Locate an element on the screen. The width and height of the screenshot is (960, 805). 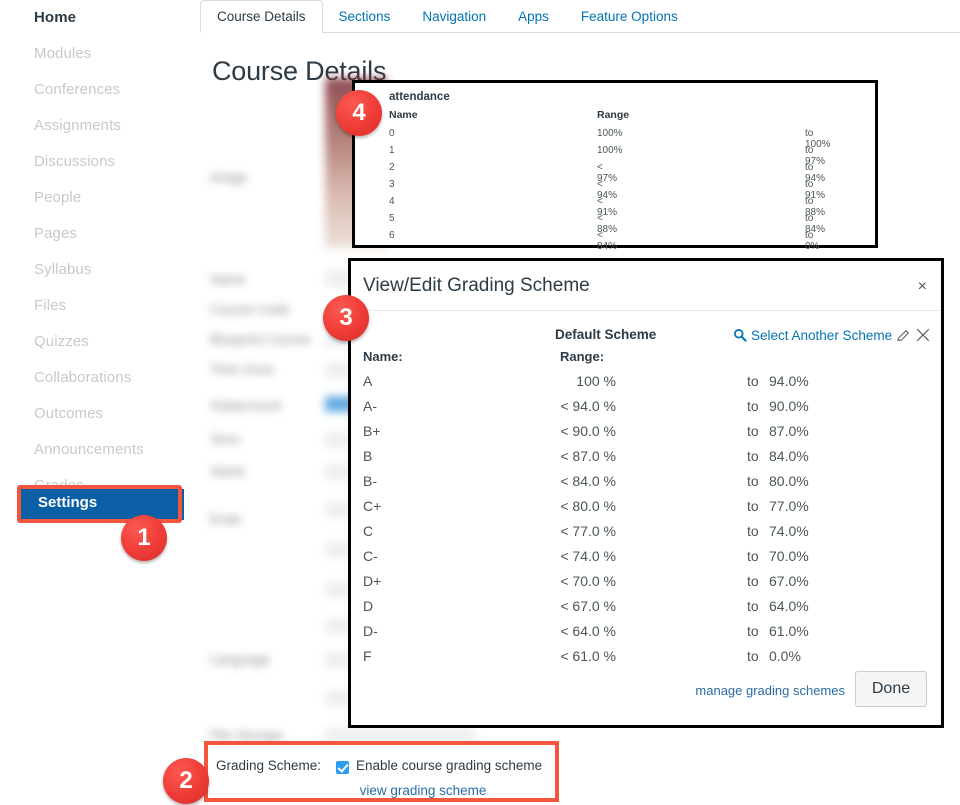
tab-label: Sections is located at coordinates (364, 16).